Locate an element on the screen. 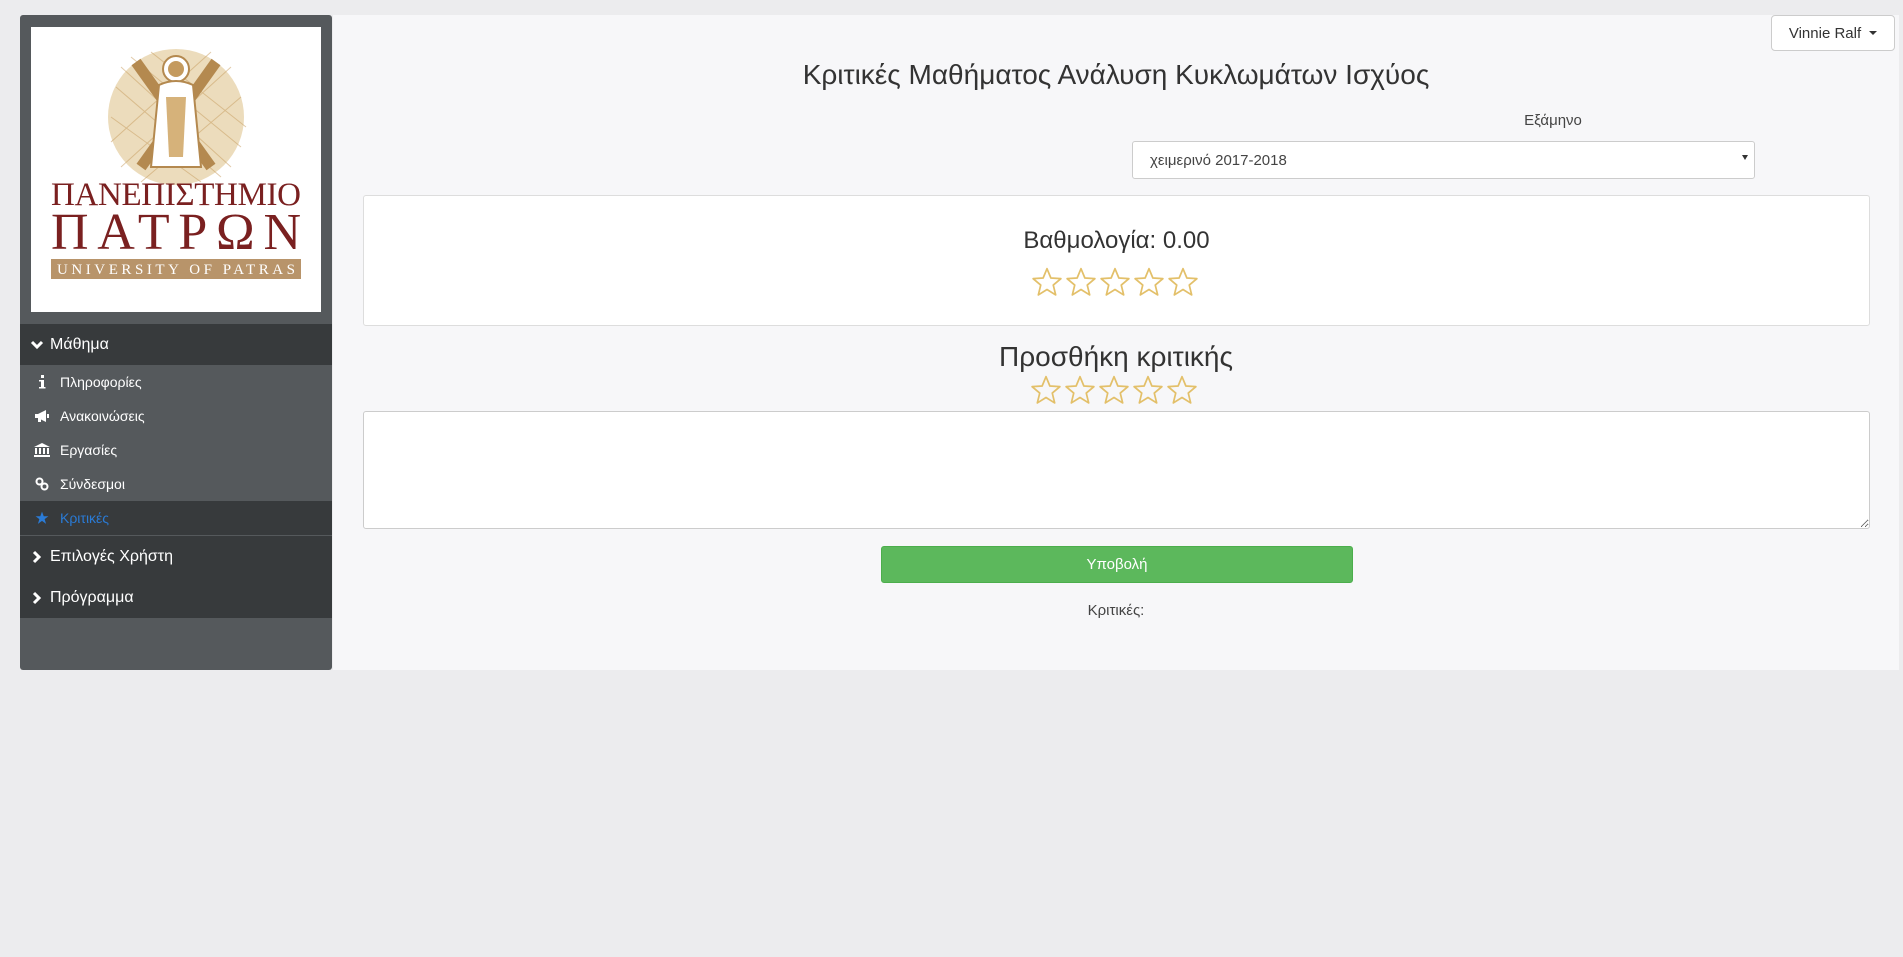 Image resolution: width=1903 pixels, height=957 pixels. menu-section-label: Μάθημα is located at coordinates (79, 344).